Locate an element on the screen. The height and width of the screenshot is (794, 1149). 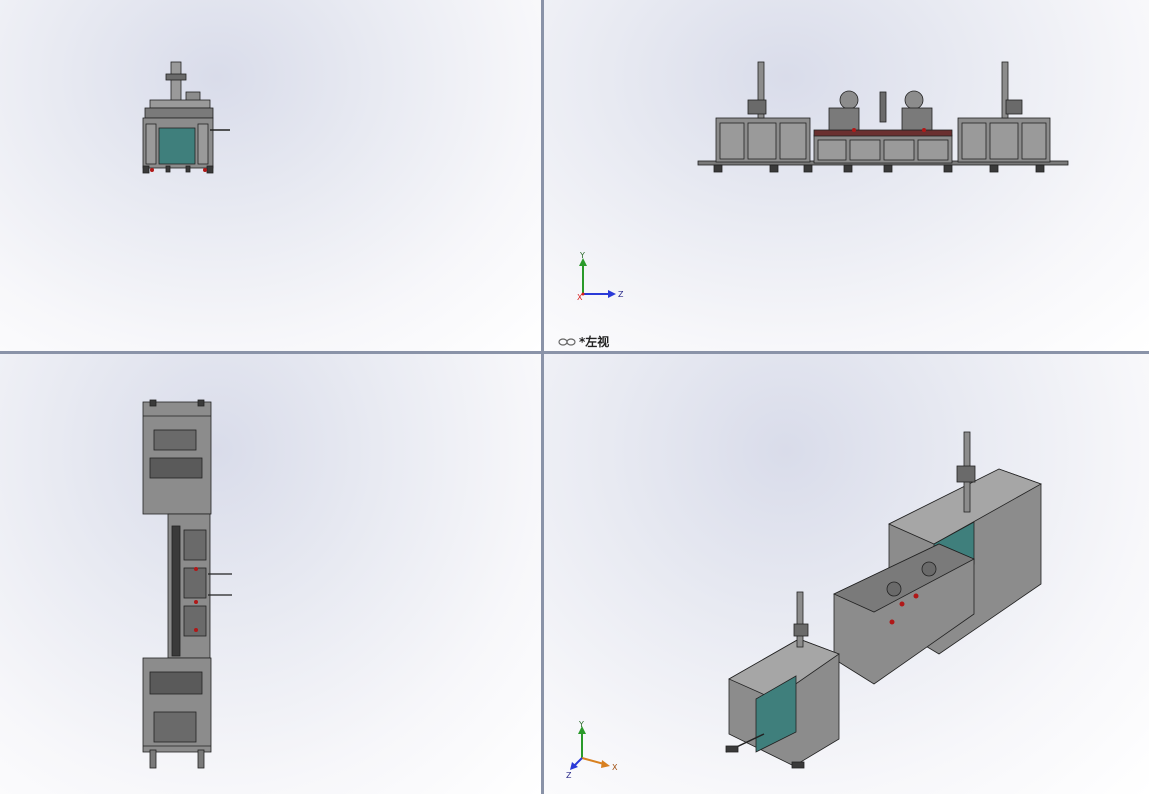
axis-y-label-iso: Y is located at coordinates (581, 724).